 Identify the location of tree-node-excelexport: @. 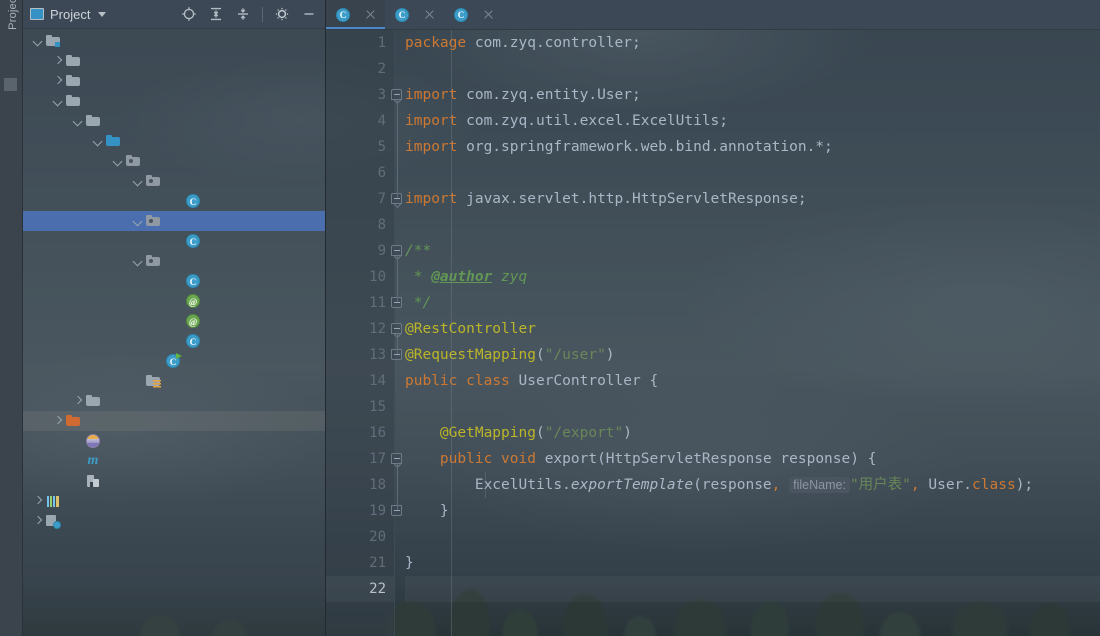
(174, 301).